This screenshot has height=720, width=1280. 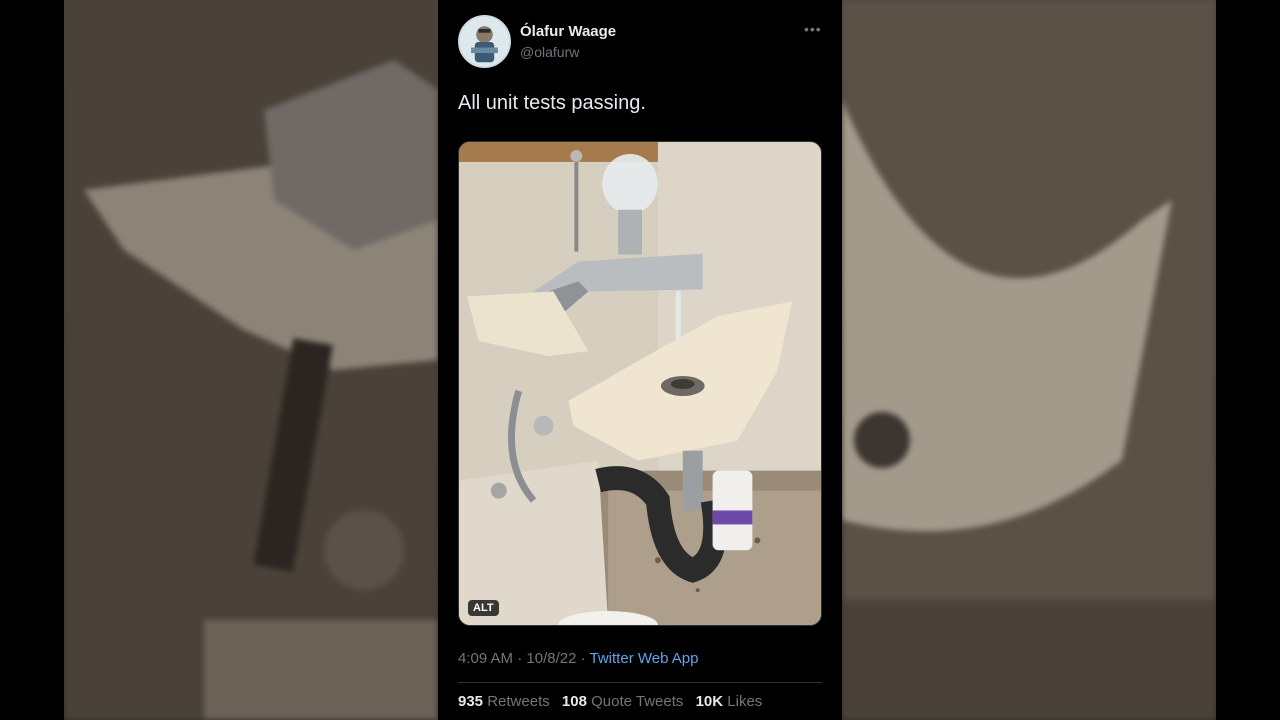 I want to click on retweets-count: 935, so click(x=471, y=701).